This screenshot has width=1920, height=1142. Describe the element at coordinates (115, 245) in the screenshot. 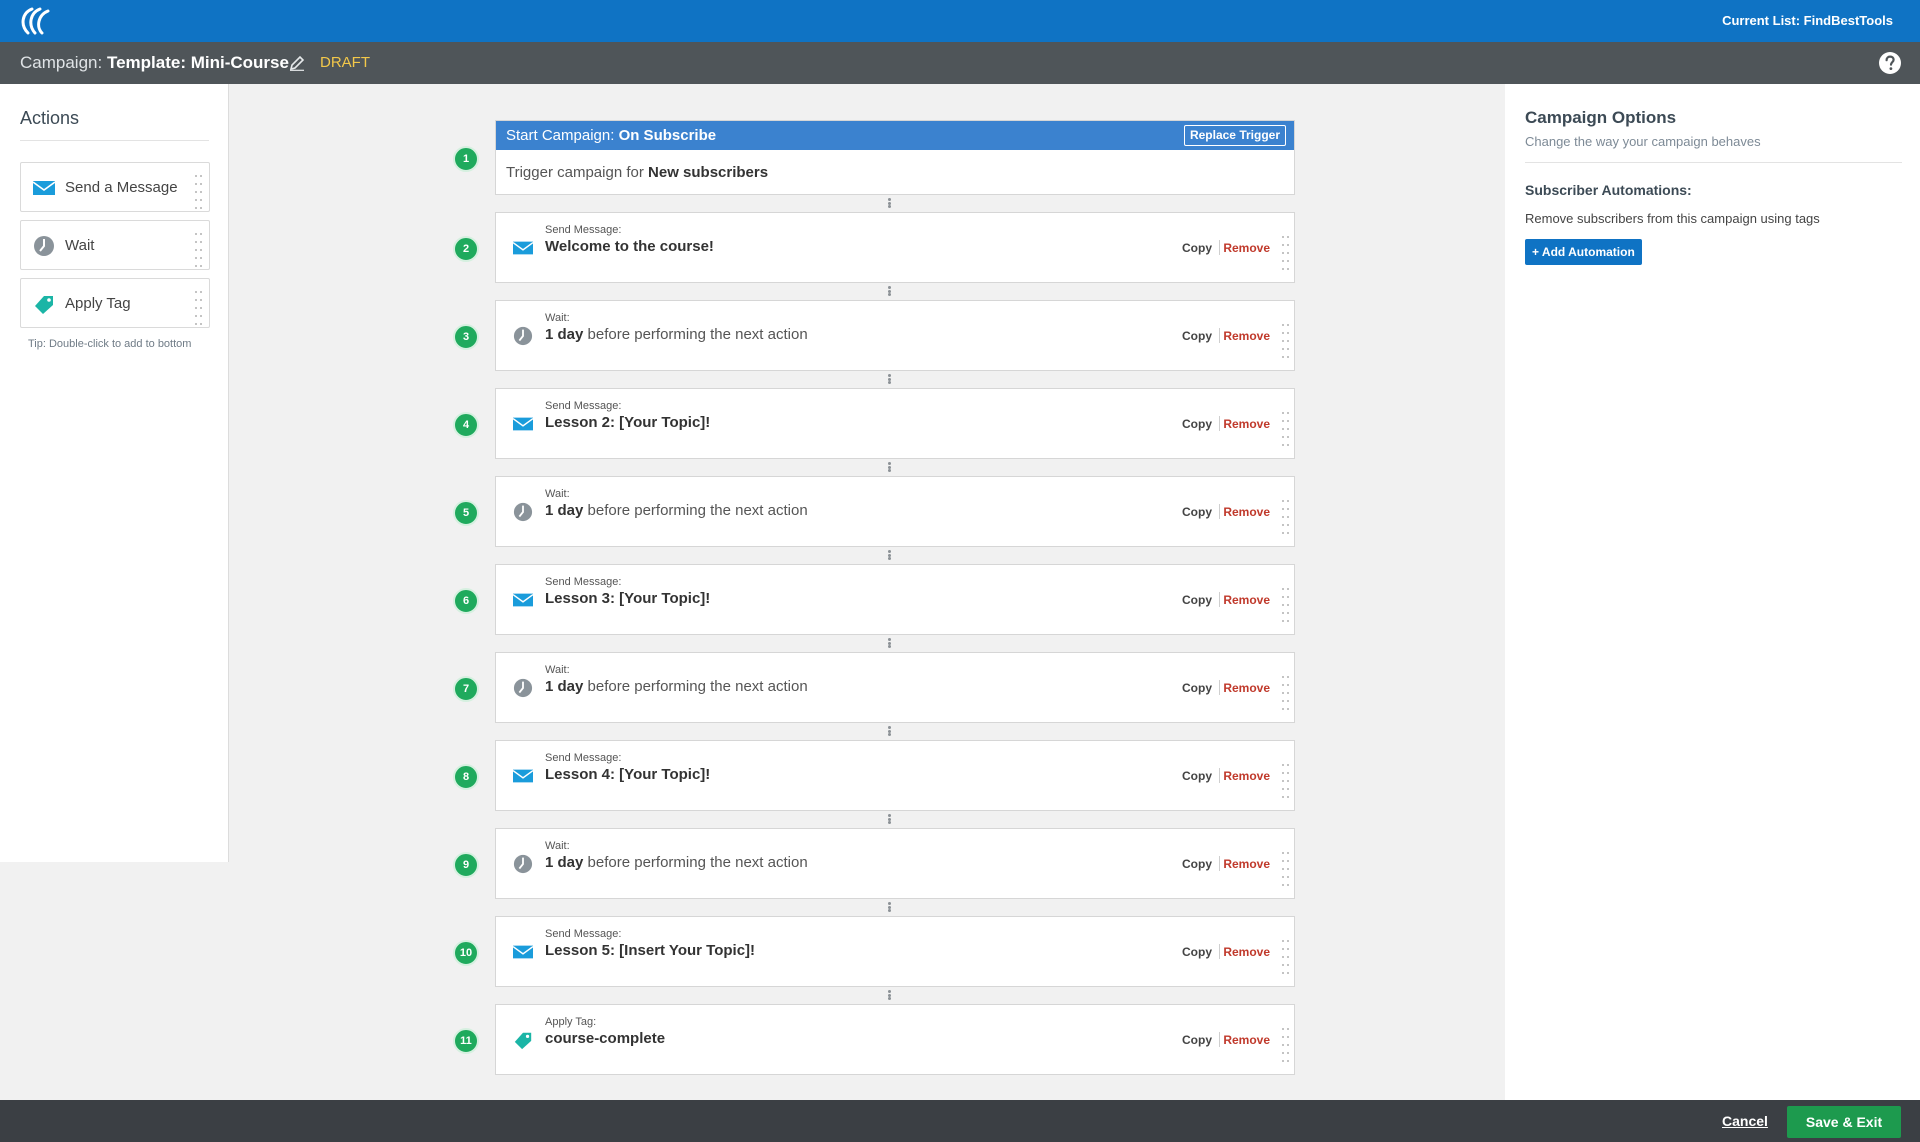

I see `action-wait: Wait` at that location.